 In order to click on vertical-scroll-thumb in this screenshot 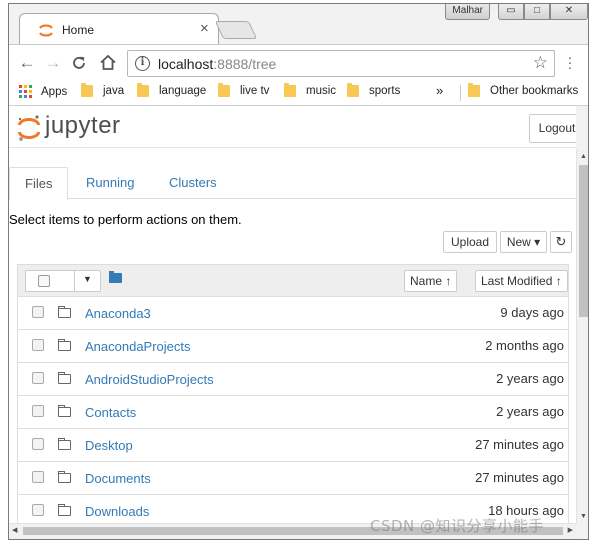, I will do `click(583, 241)`.